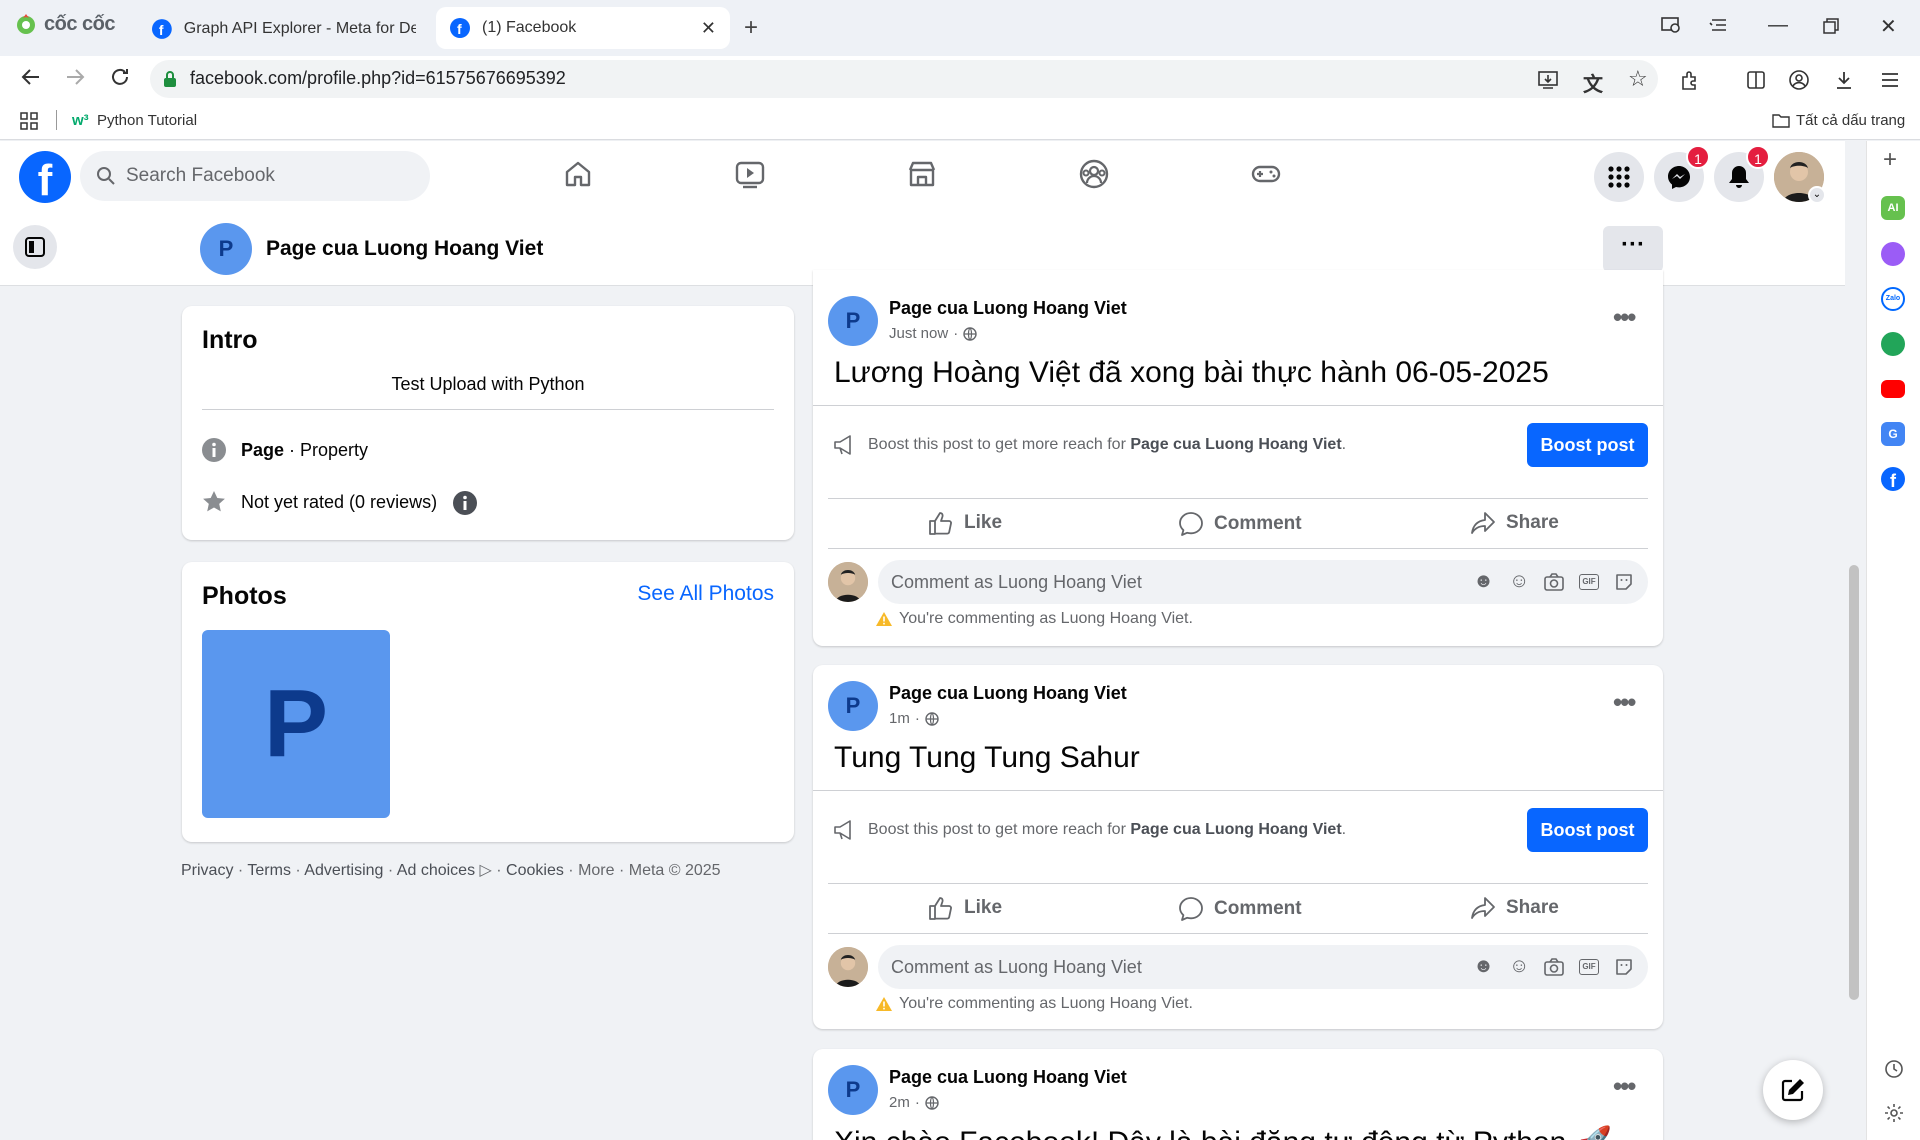  What do you see at coordinates (1831, 26) in the screenshot?
I see `restore-icon` at bounding box center [1831, 26].